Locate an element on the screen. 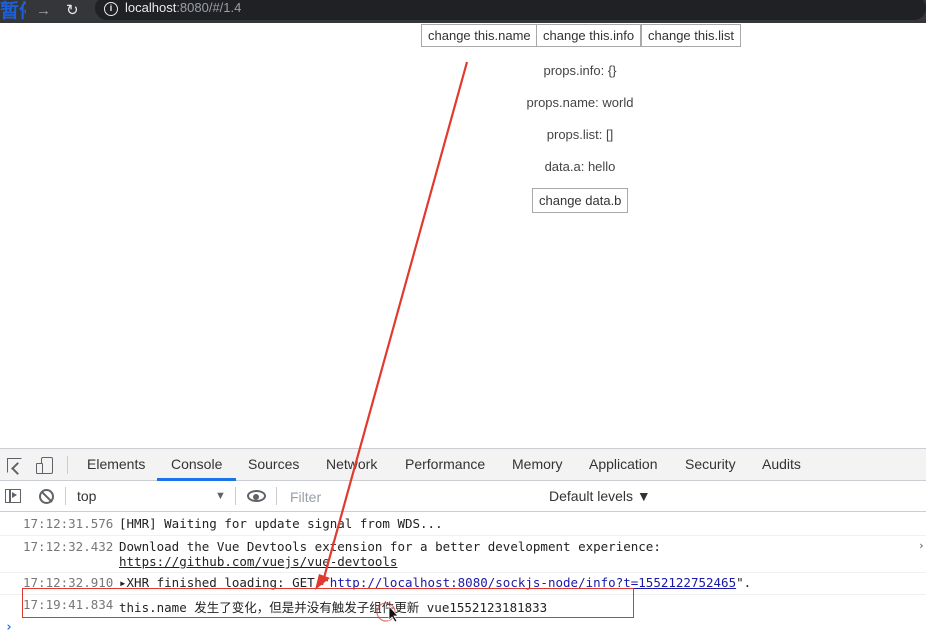 This screenshot has height=643, width=926. inspect-element-icon is located at coordinates (14, 465).